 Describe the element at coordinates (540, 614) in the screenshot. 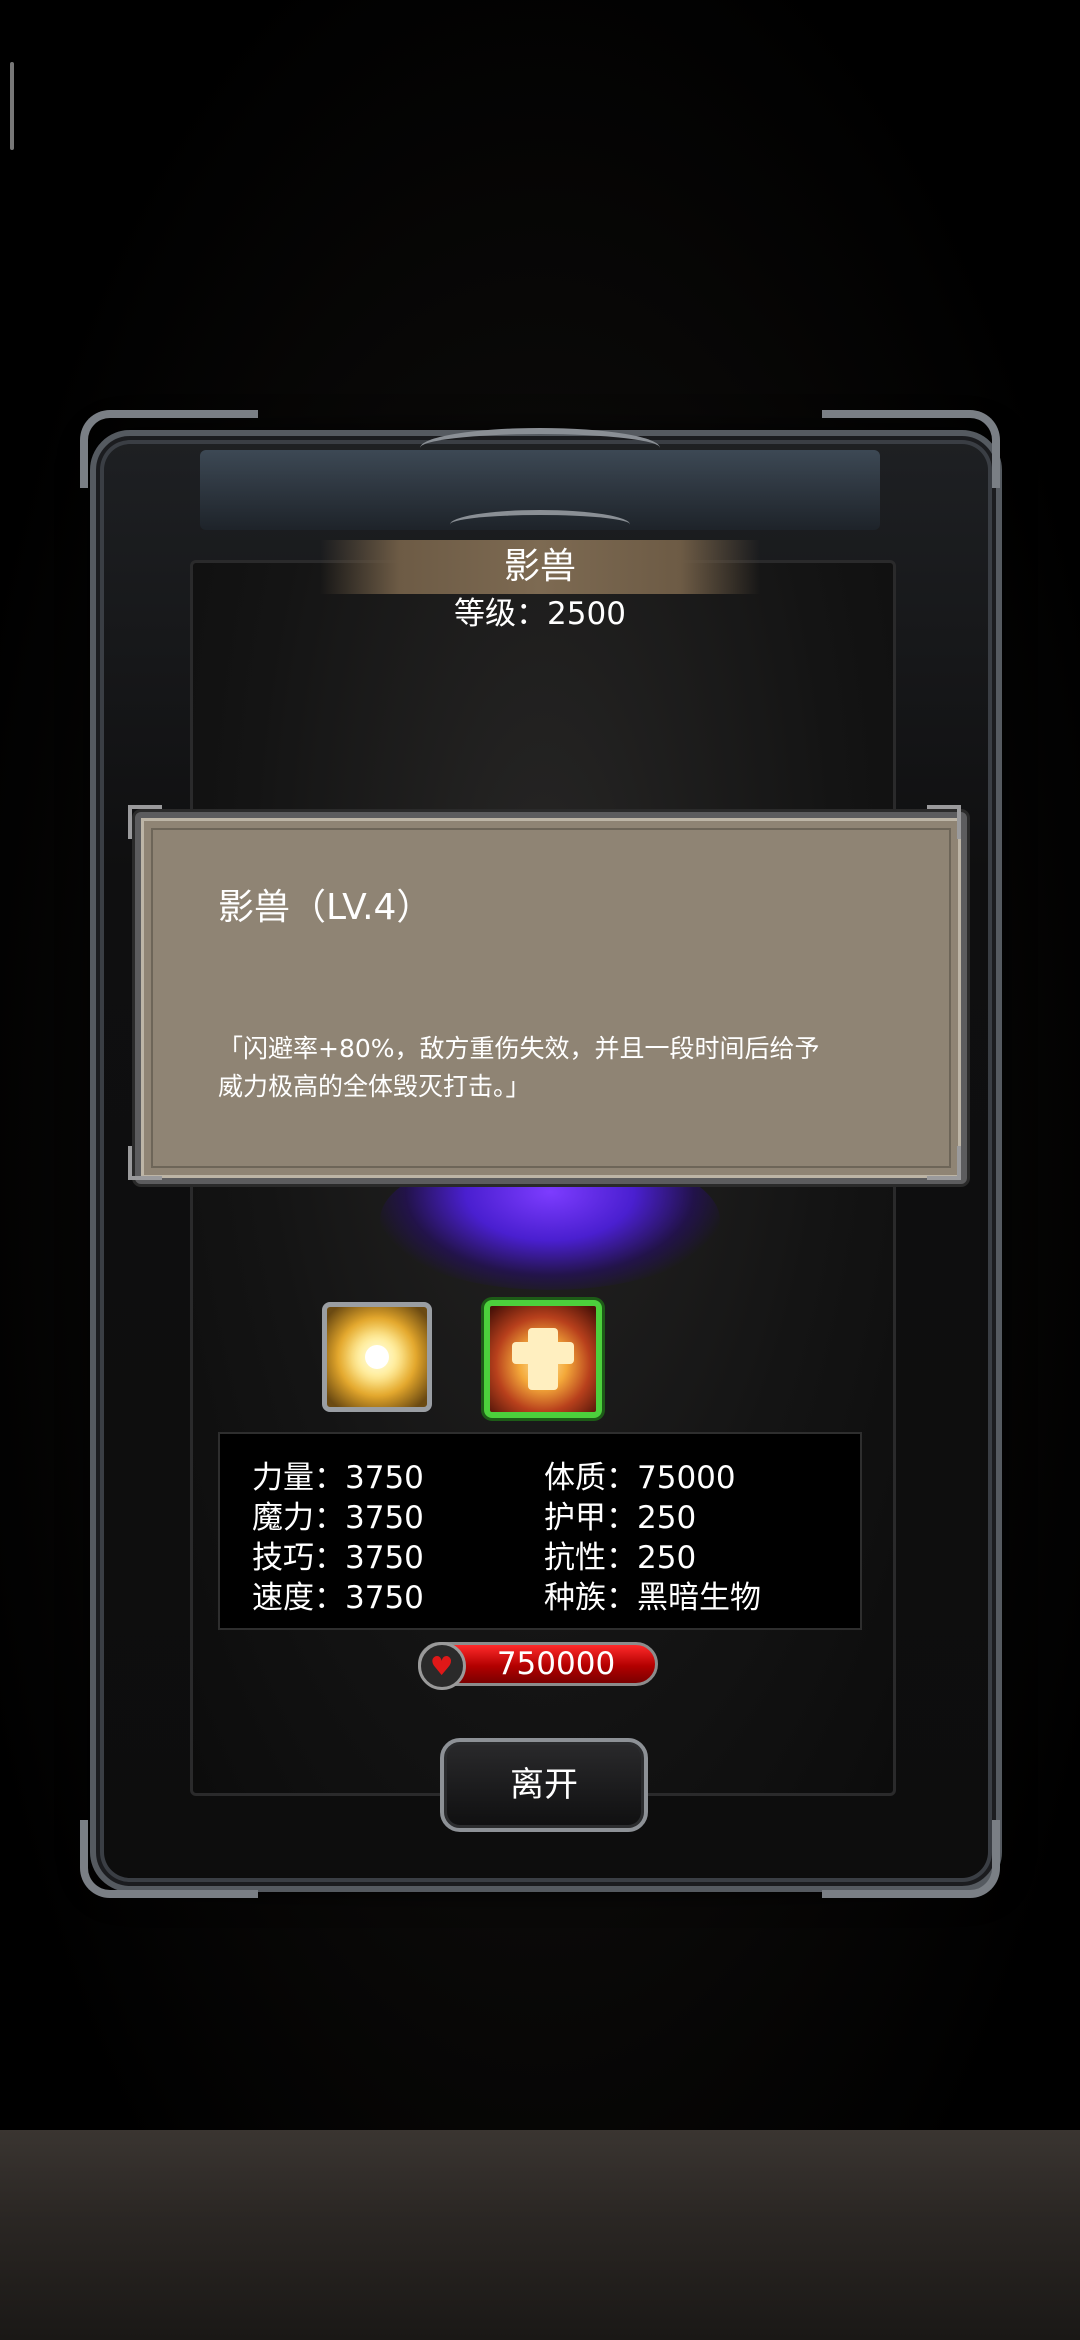

I see `monster-level: 等级：2500` at that location.